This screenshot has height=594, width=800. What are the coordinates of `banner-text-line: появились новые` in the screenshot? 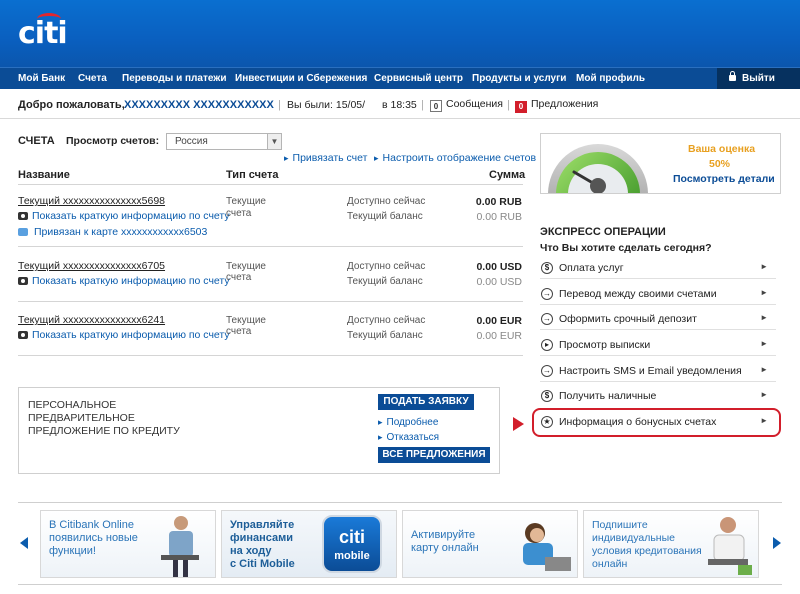 It's located at (93, 538).